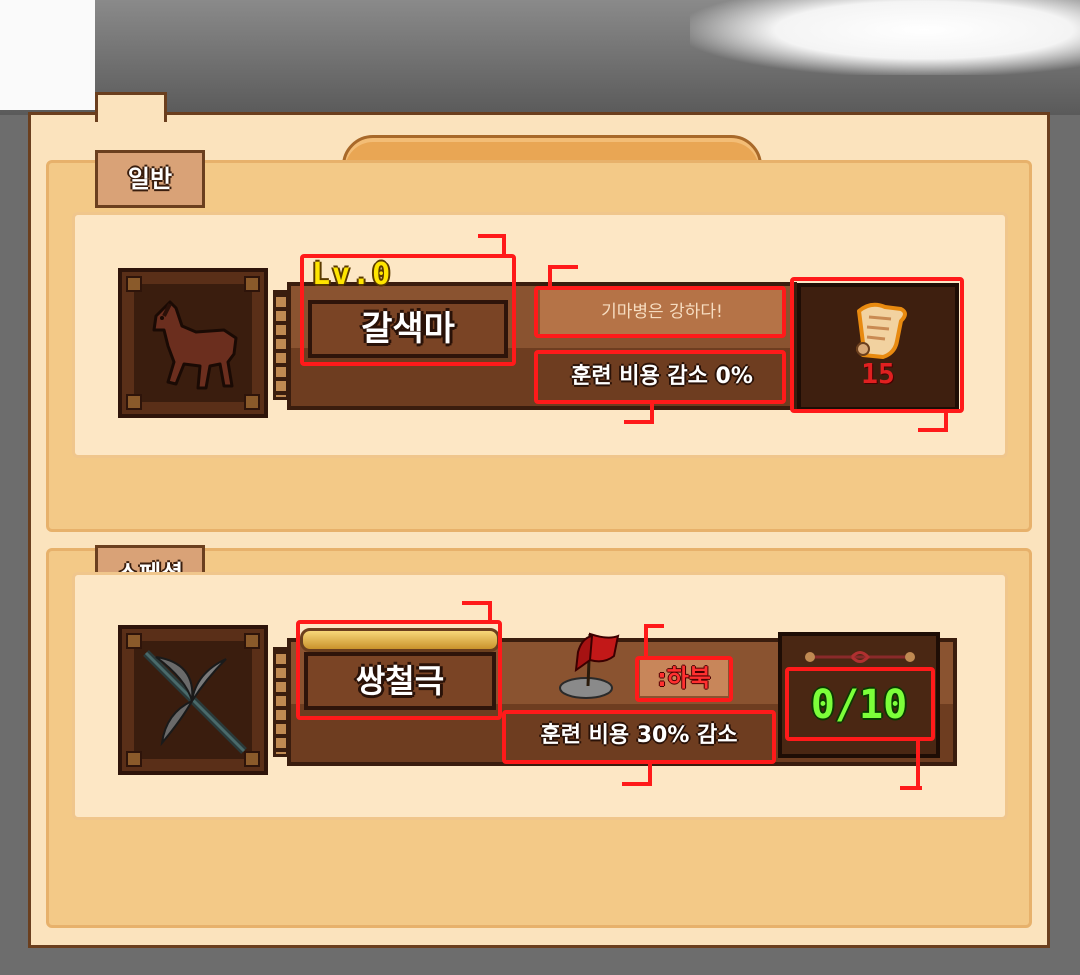 The image size is (1080, 975). Describe the element at coordinates (639, 737) in the screenshot. I see `highlight-special-training-cost` at that location.